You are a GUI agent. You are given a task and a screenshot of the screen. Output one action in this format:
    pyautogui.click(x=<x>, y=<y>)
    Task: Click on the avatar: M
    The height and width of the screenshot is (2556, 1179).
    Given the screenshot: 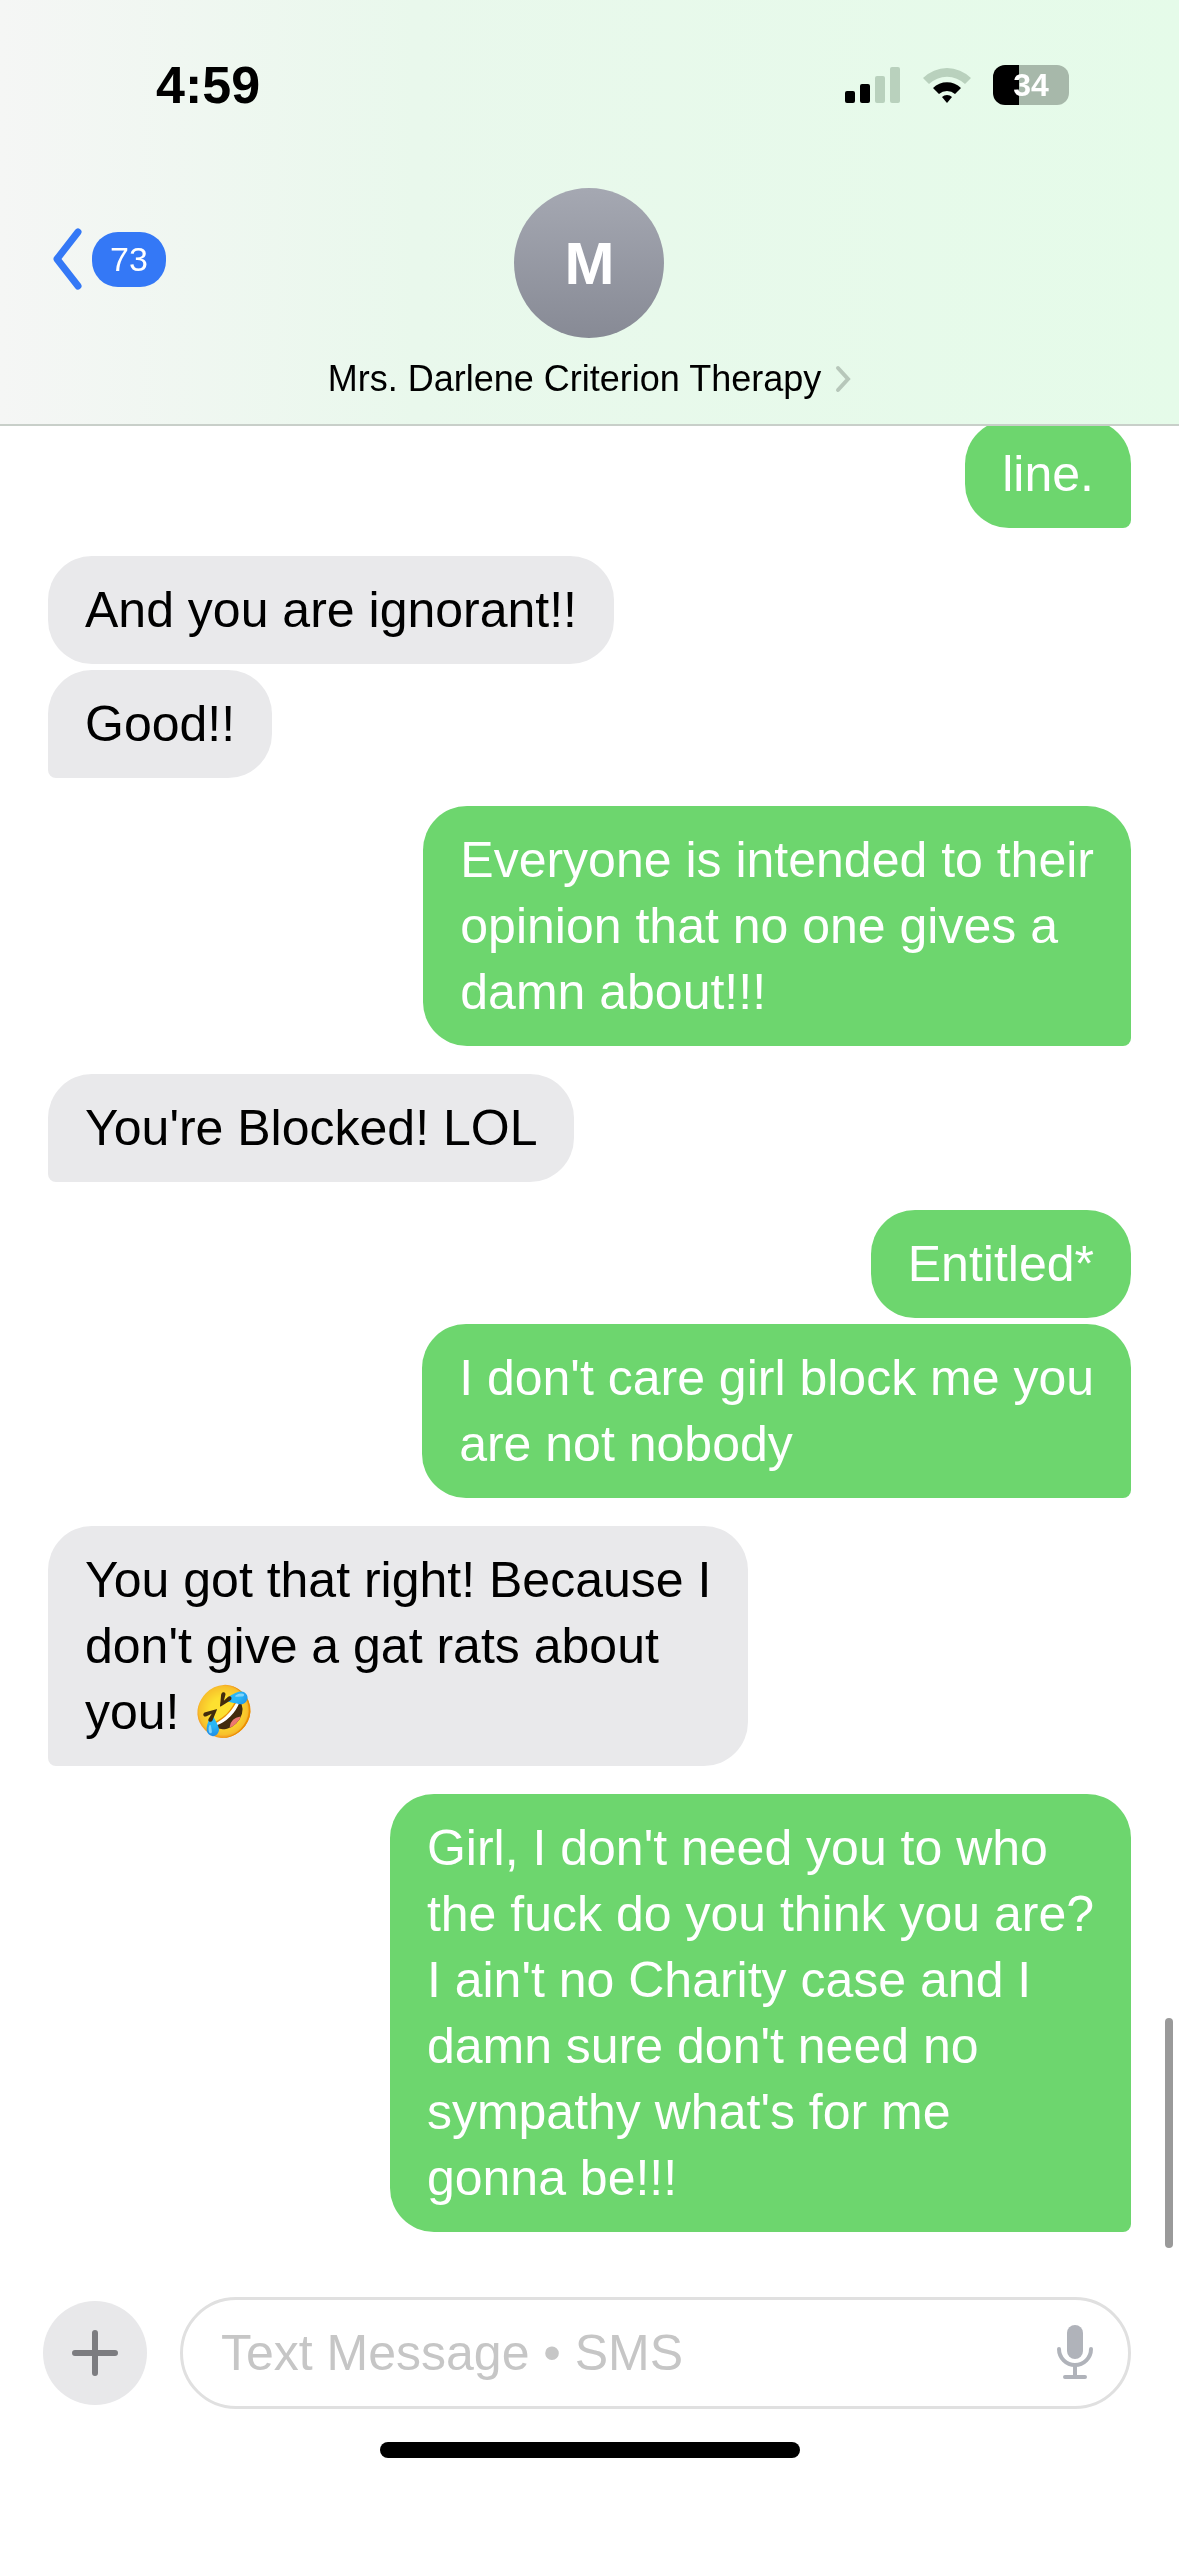 What is the action you would take?
    pyautogui.click(x=589, y=263)
    